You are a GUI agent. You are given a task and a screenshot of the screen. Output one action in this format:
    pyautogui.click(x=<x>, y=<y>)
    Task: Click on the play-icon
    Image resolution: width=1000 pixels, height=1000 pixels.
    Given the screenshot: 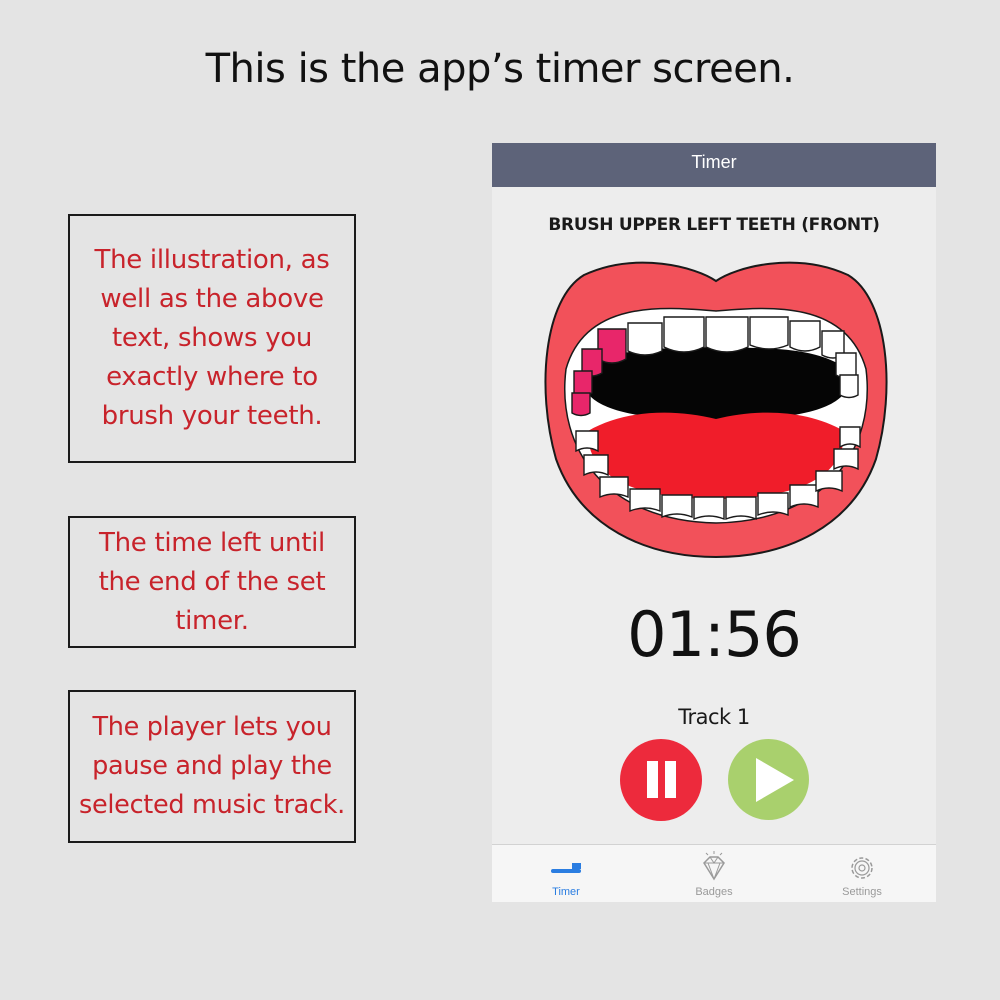 What is the action you would take?
    pyautogui.click(x=775, y=780)
    